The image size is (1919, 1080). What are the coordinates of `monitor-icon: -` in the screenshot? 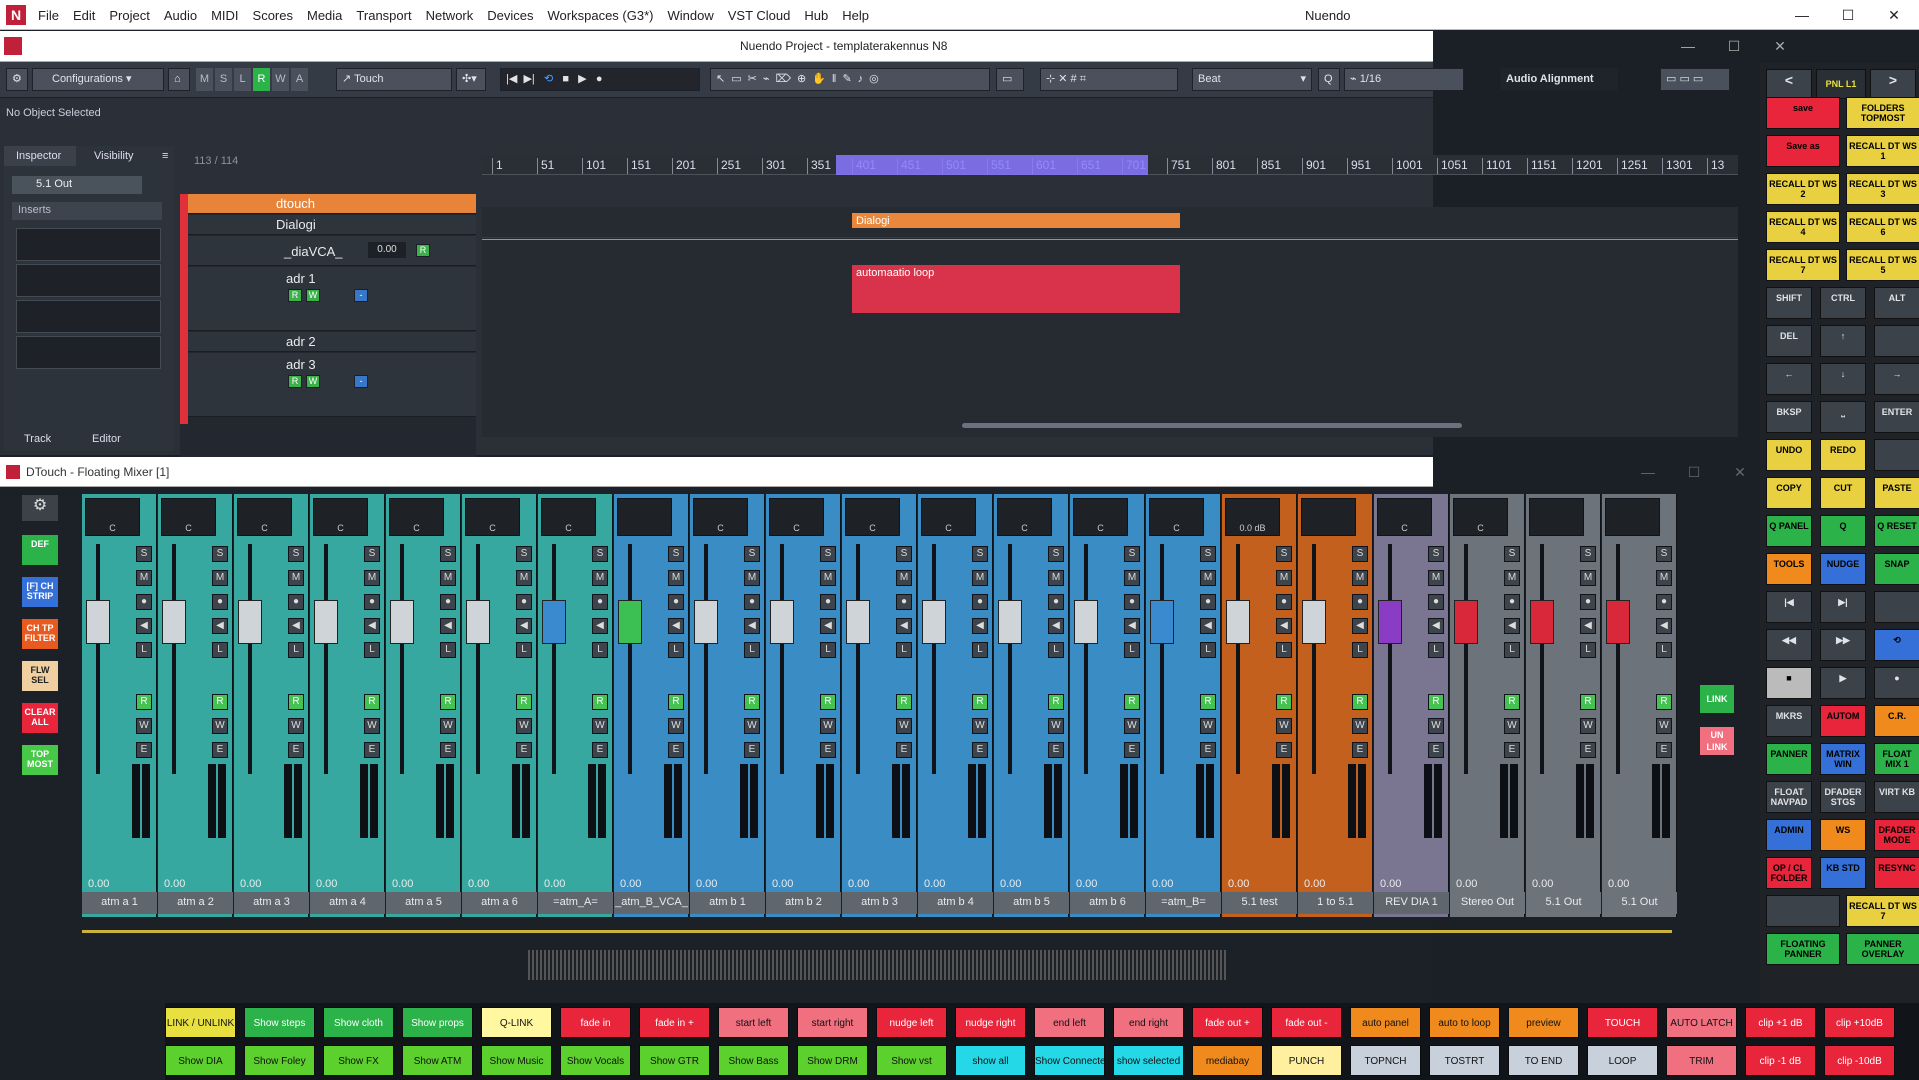 It's located at (361, 295).